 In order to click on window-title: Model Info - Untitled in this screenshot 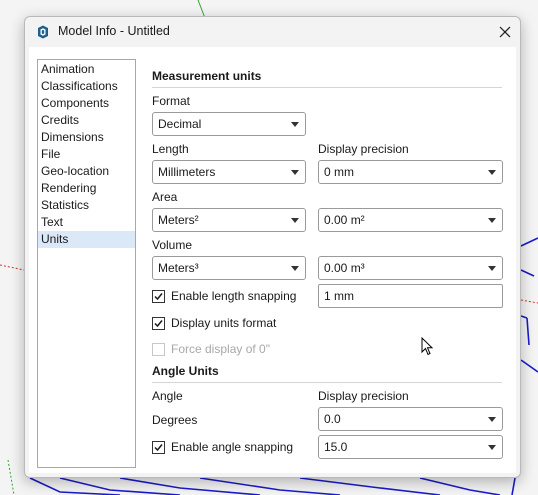, I will do `click(114, 31)`.